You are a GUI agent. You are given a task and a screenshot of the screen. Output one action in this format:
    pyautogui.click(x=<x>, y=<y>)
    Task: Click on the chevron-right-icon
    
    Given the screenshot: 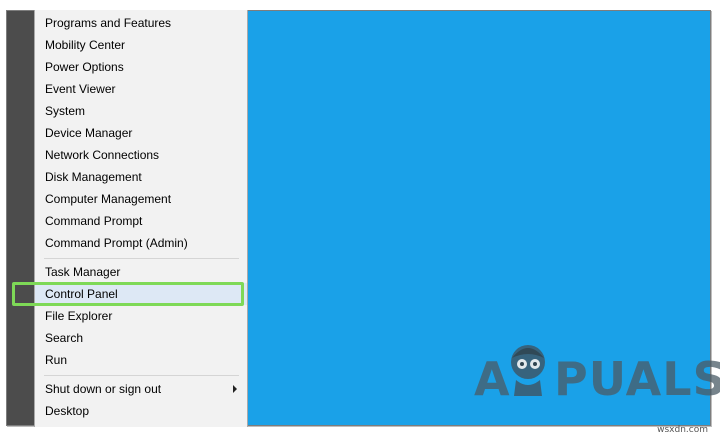 What is the action you would take?
    pyautogui.click(x=235, y=389)
    